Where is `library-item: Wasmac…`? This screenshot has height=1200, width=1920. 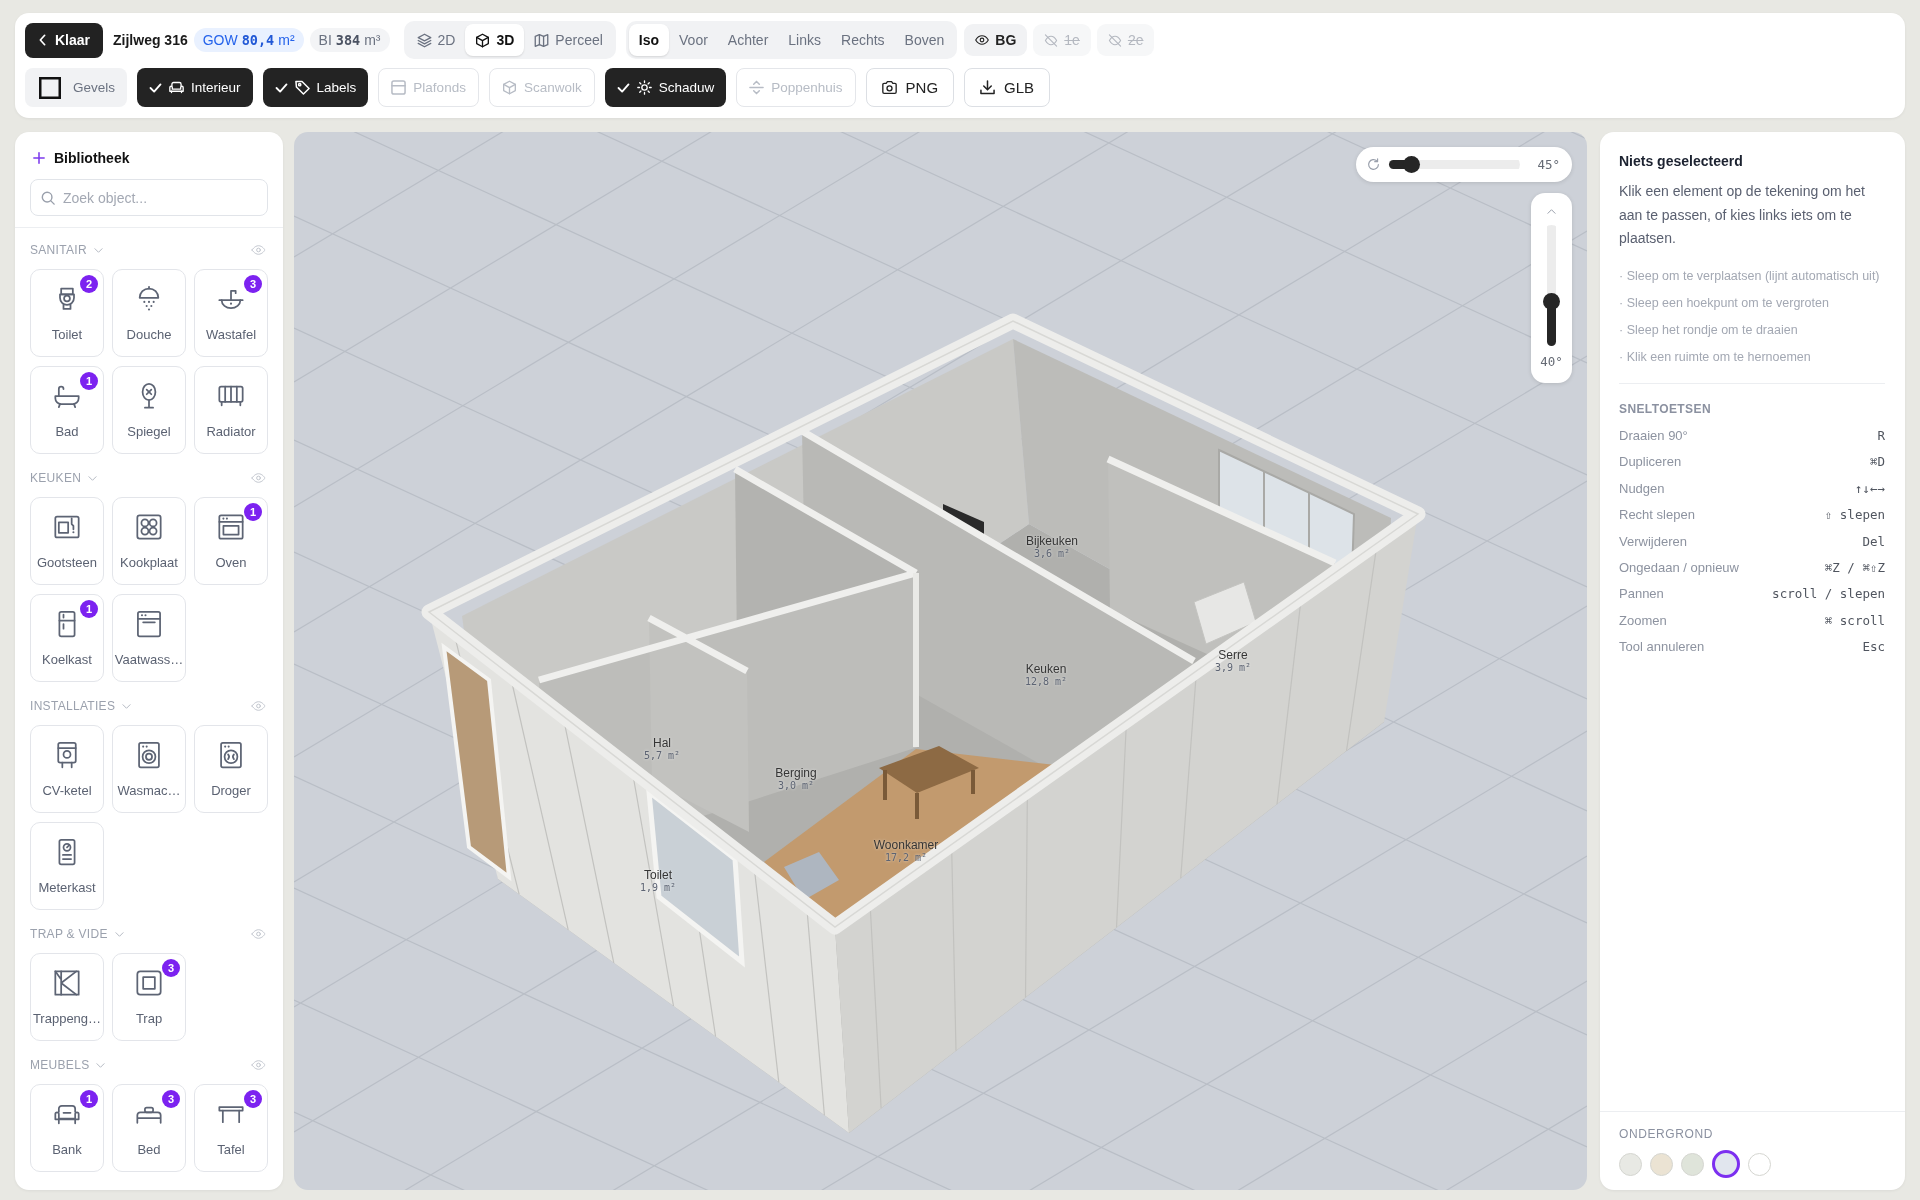
library-item: Wasmac… is located at coordinates (149, 769).